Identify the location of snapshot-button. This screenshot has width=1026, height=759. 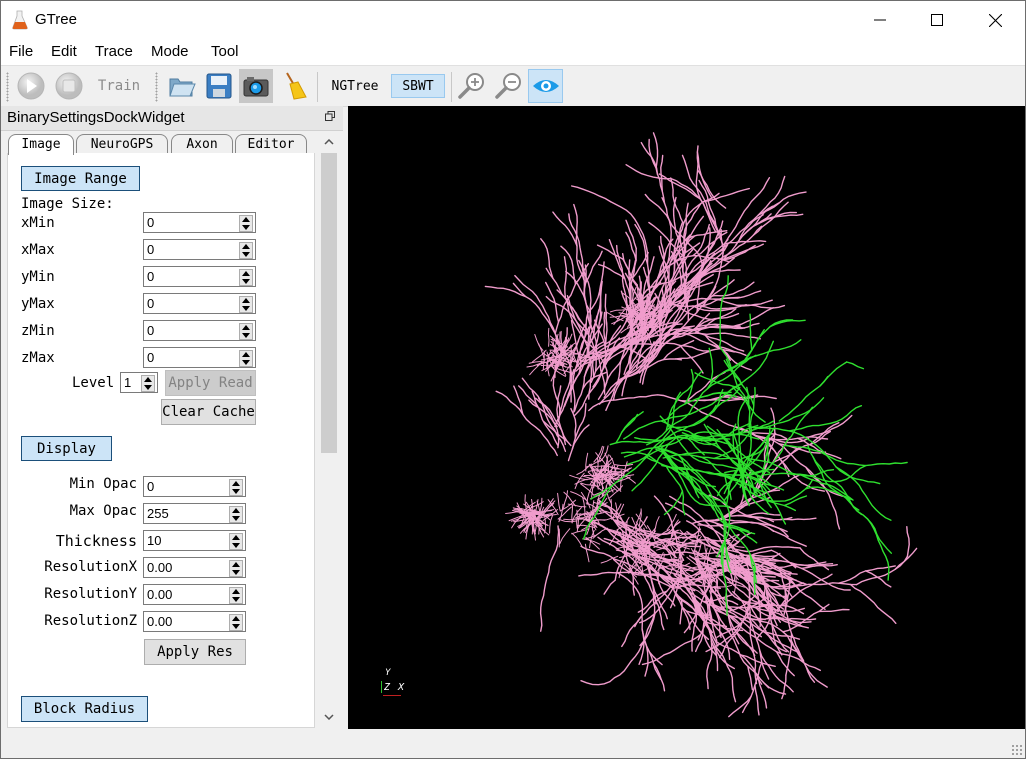
(256, 86).